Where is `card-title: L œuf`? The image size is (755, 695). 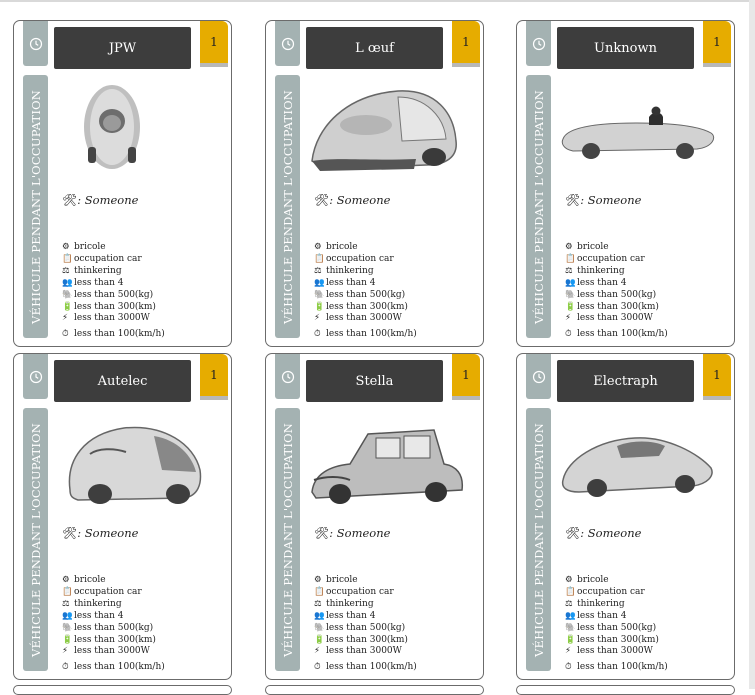
card-title: L œuf is located at coordinates (374, 48).